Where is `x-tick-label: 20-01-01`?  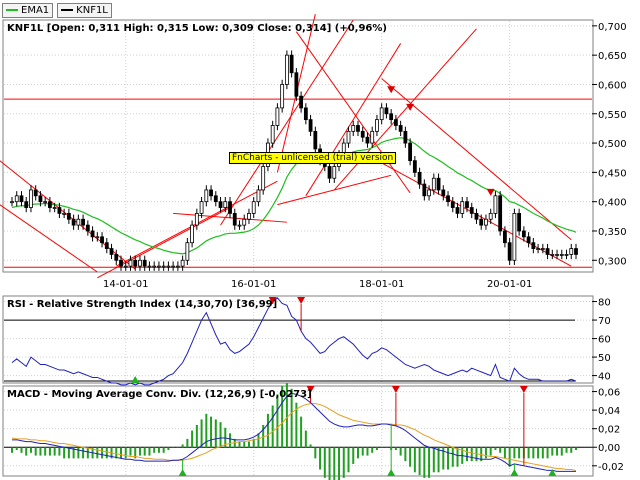 x-tick-label: 20-01-01 is located at coordinates (509, 284).